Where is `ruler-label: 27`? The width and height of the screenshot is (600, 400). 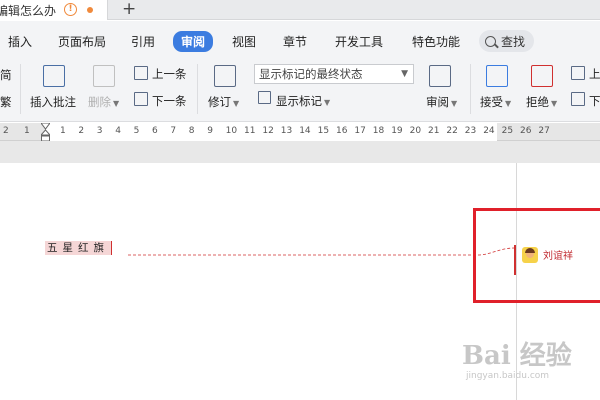
ruler-label: 27 is located at coordinates (544, 131).